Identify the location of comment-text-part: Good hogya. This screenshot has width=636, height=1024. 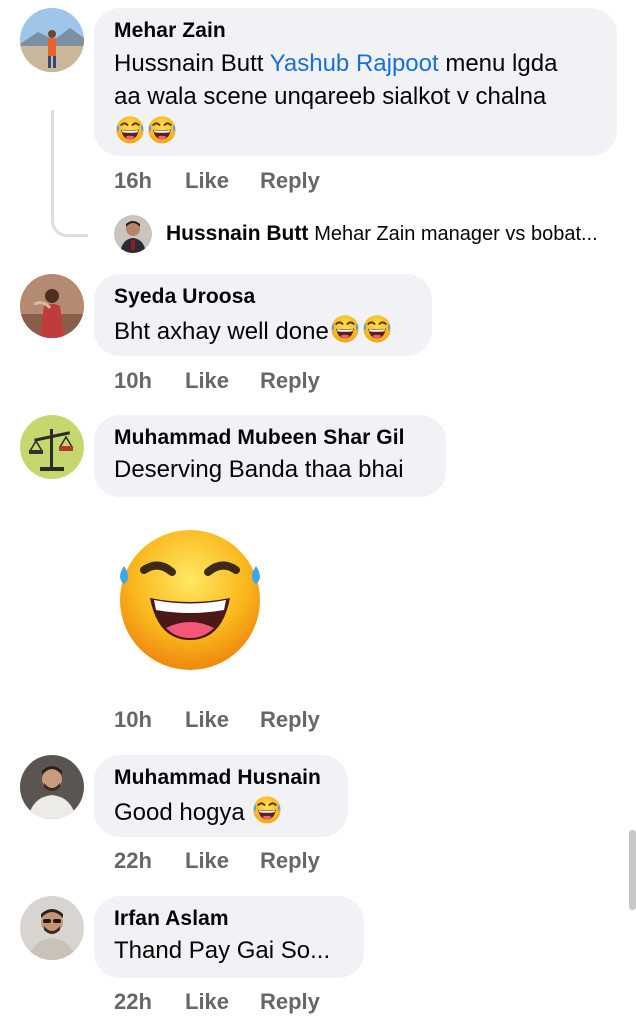
(183, 812).